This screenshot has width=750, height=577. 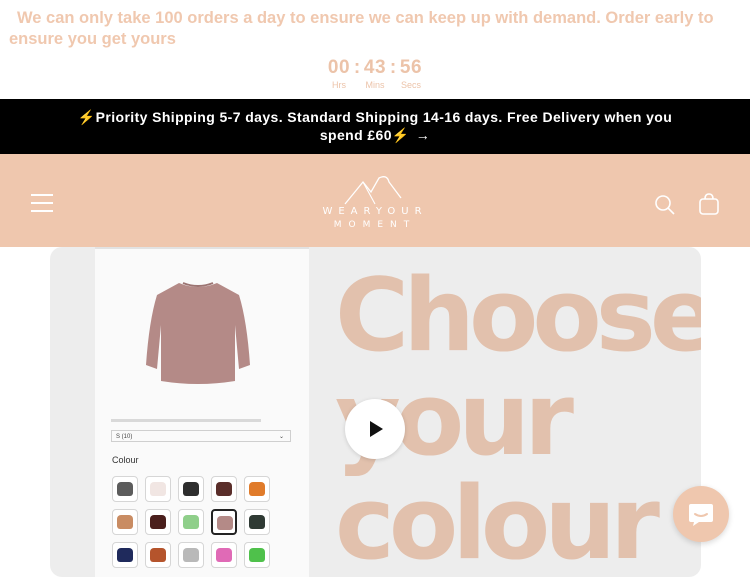 I want to click on mountain-logo-icon, so click(x=373, y=190).